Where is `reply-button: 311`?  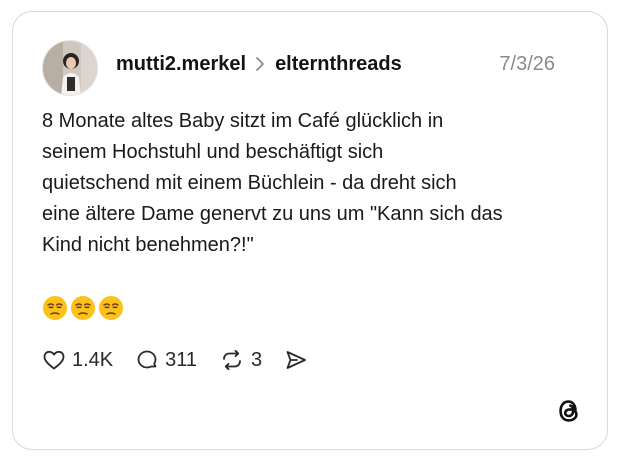 reply-button: 311 is located at coordinates (166, 360).